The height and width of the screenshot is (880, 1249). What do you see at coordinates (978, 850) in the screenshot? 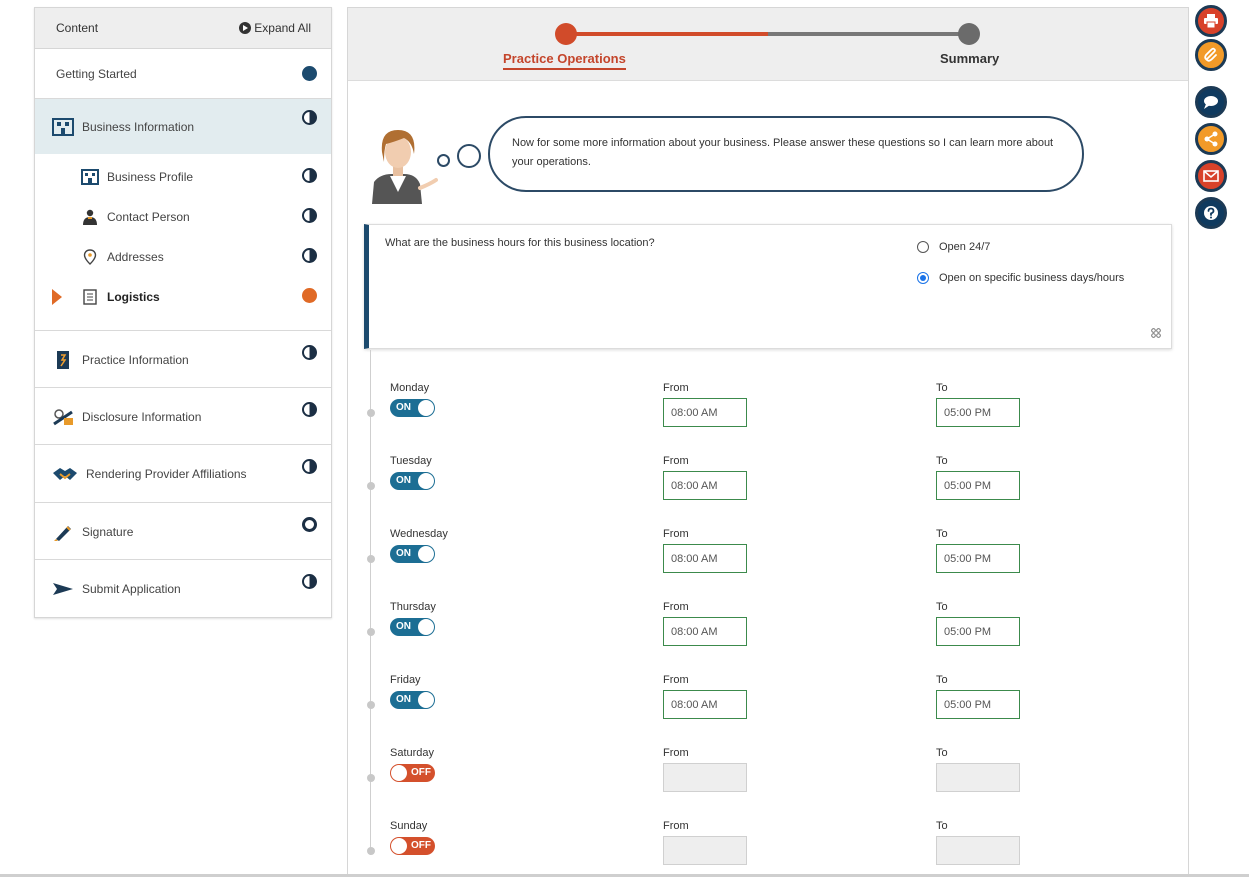
I see `to-time-input-sunday` at bounding box center [978, 850].